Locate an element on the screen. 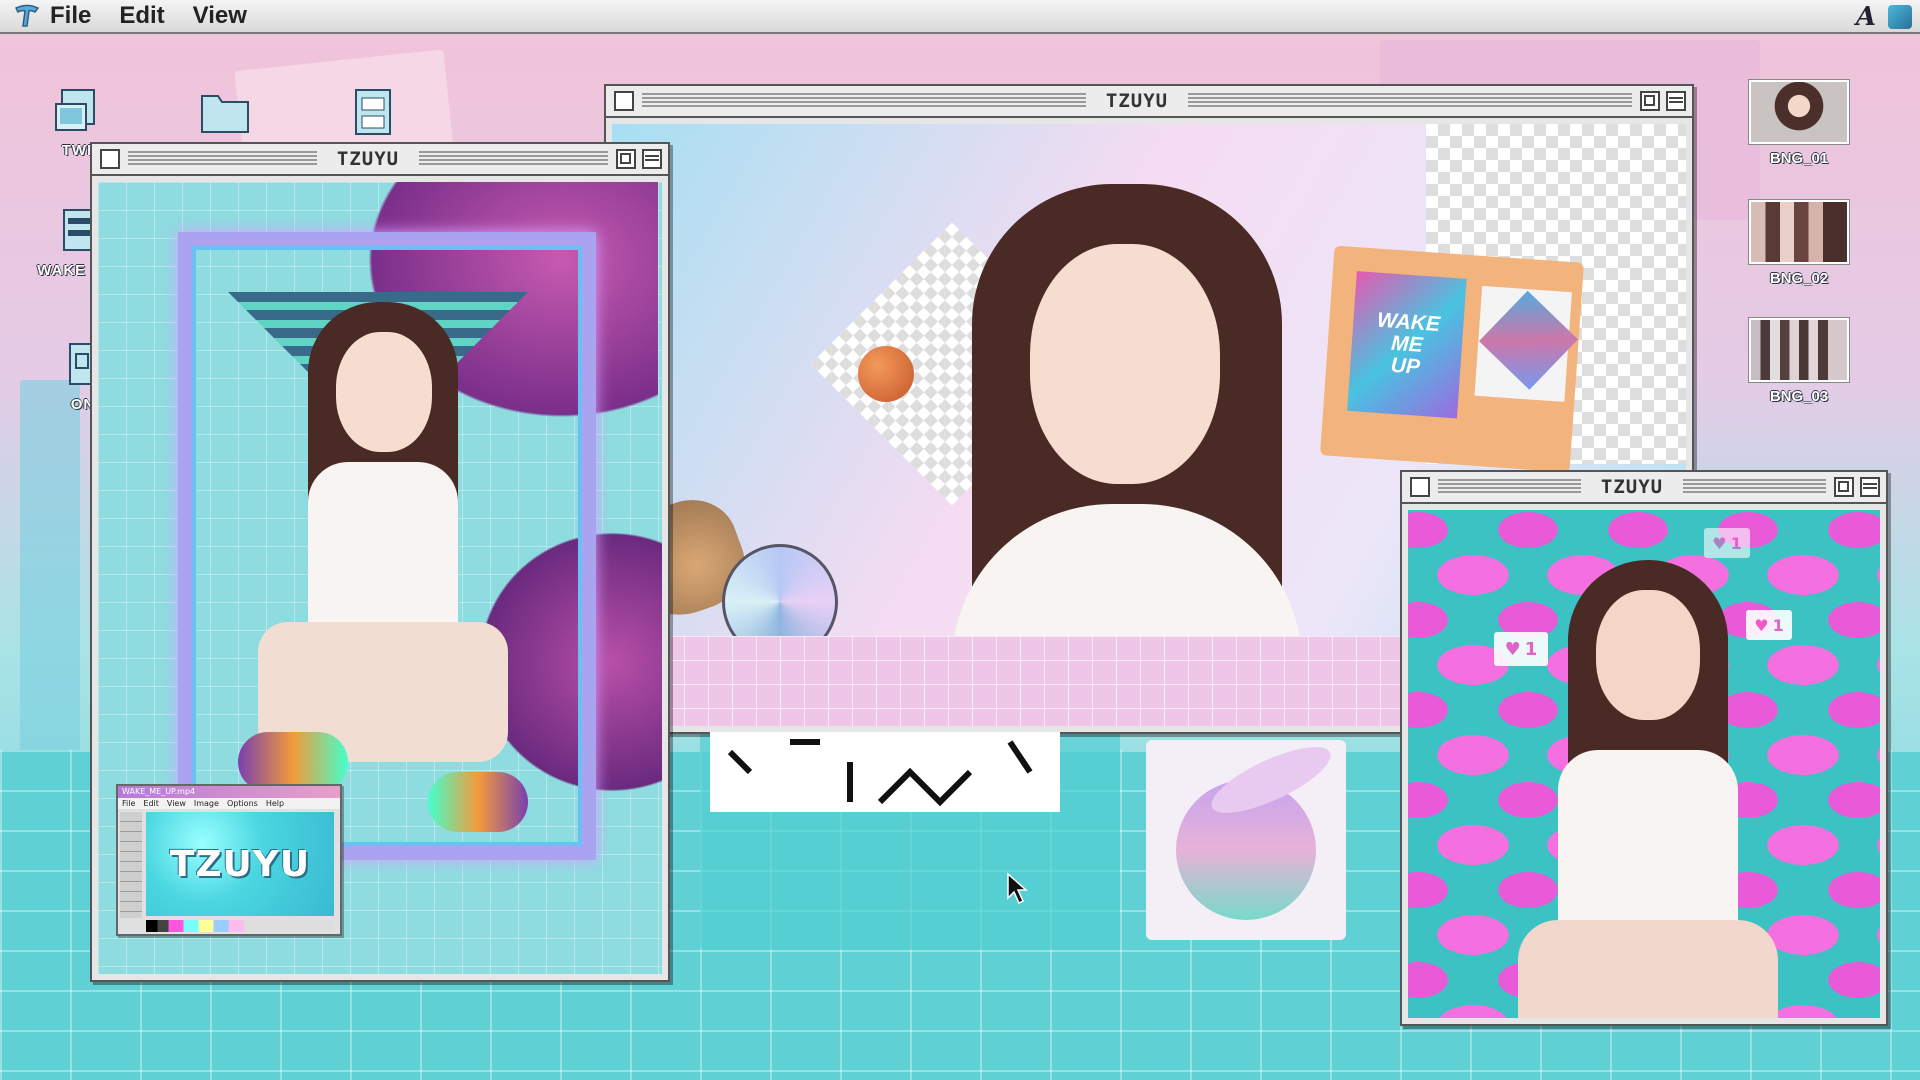 The height and width of the screenshot is (1080, 1920). file-cabinet-icon is located at coordinates (373, 112).